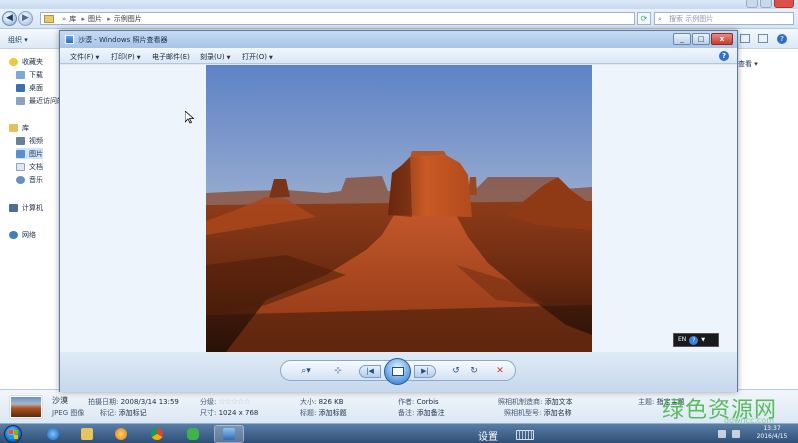  I want to click on language-bar: EN ? ▼, so click(696, 340).